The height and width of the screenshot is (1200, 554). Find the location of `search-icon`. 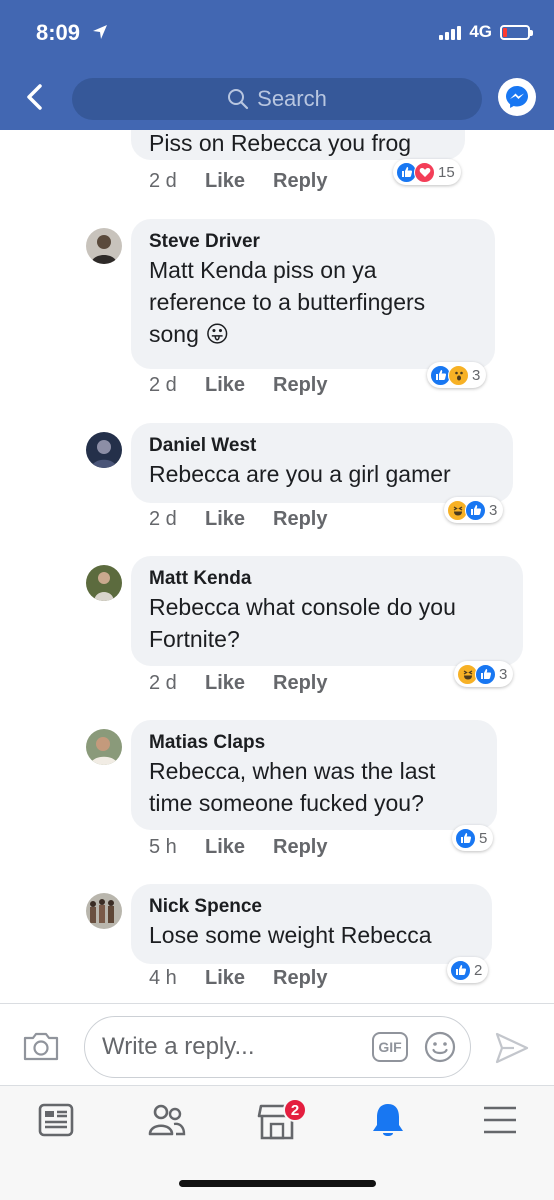

search-icon is located at coordinates (238, 99).